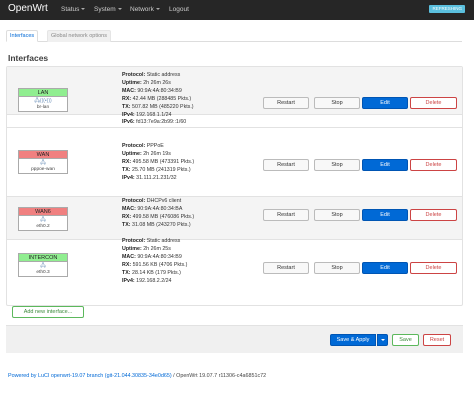 This screenshot has height=406, width=474. I want to click on interface-badge: INTERCON 🖧 eth0.3, so click(43, 265).